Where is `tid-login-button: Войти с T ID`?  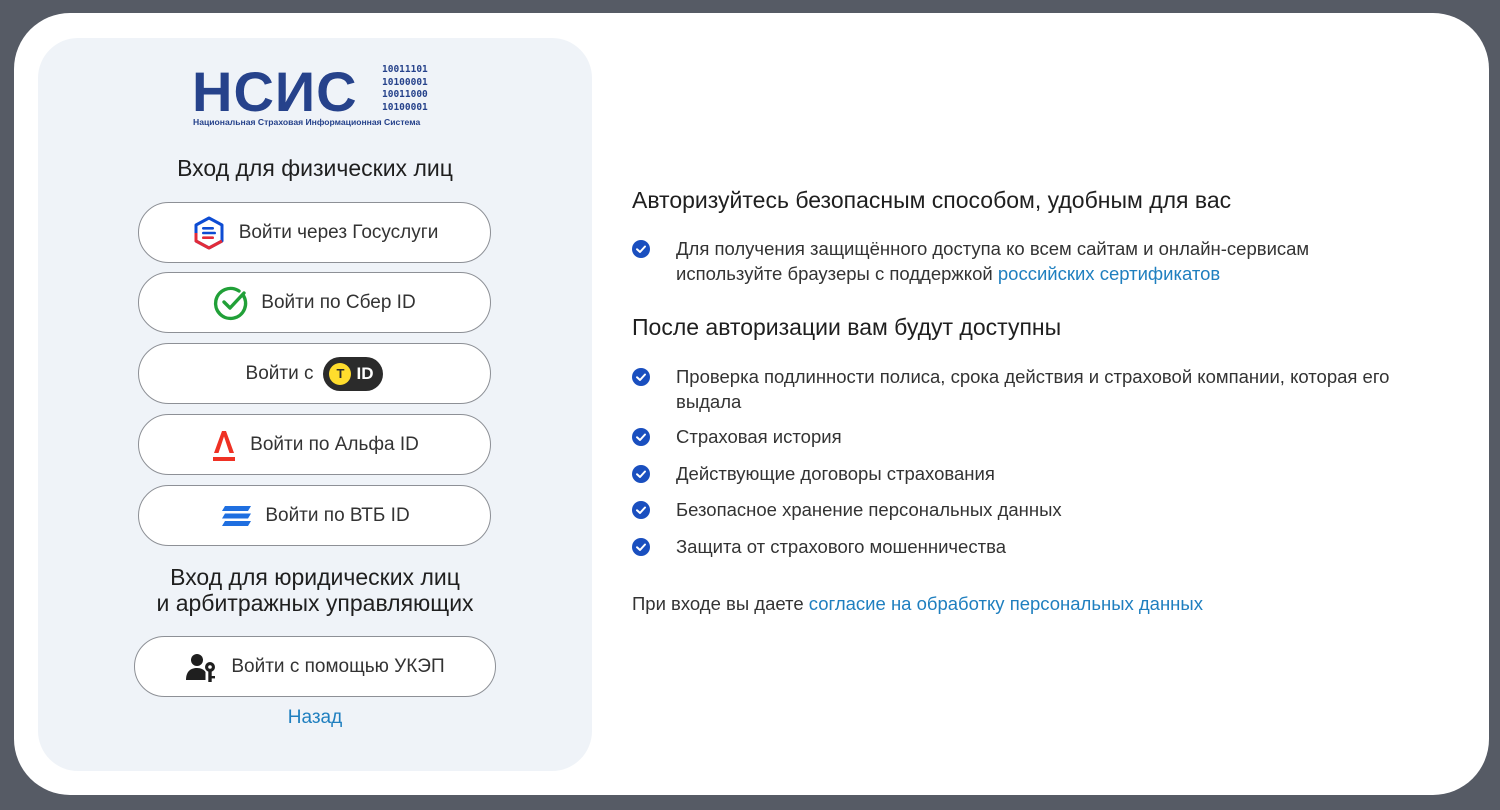
tid-login-button: Войти с T ID is located at coordinates (314, 373).